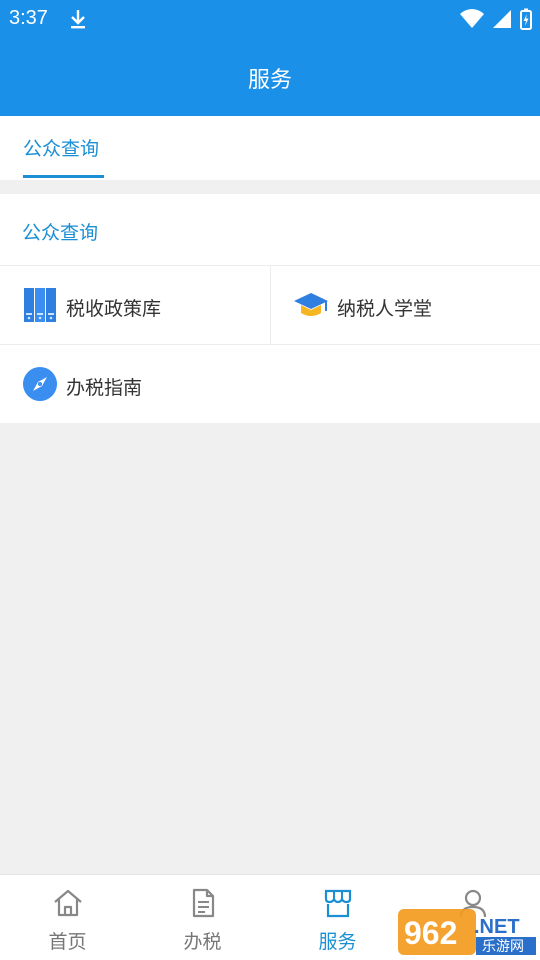 The image size is (540, 960). I want to click on grid-row: 办税指南, so click(270, 383).